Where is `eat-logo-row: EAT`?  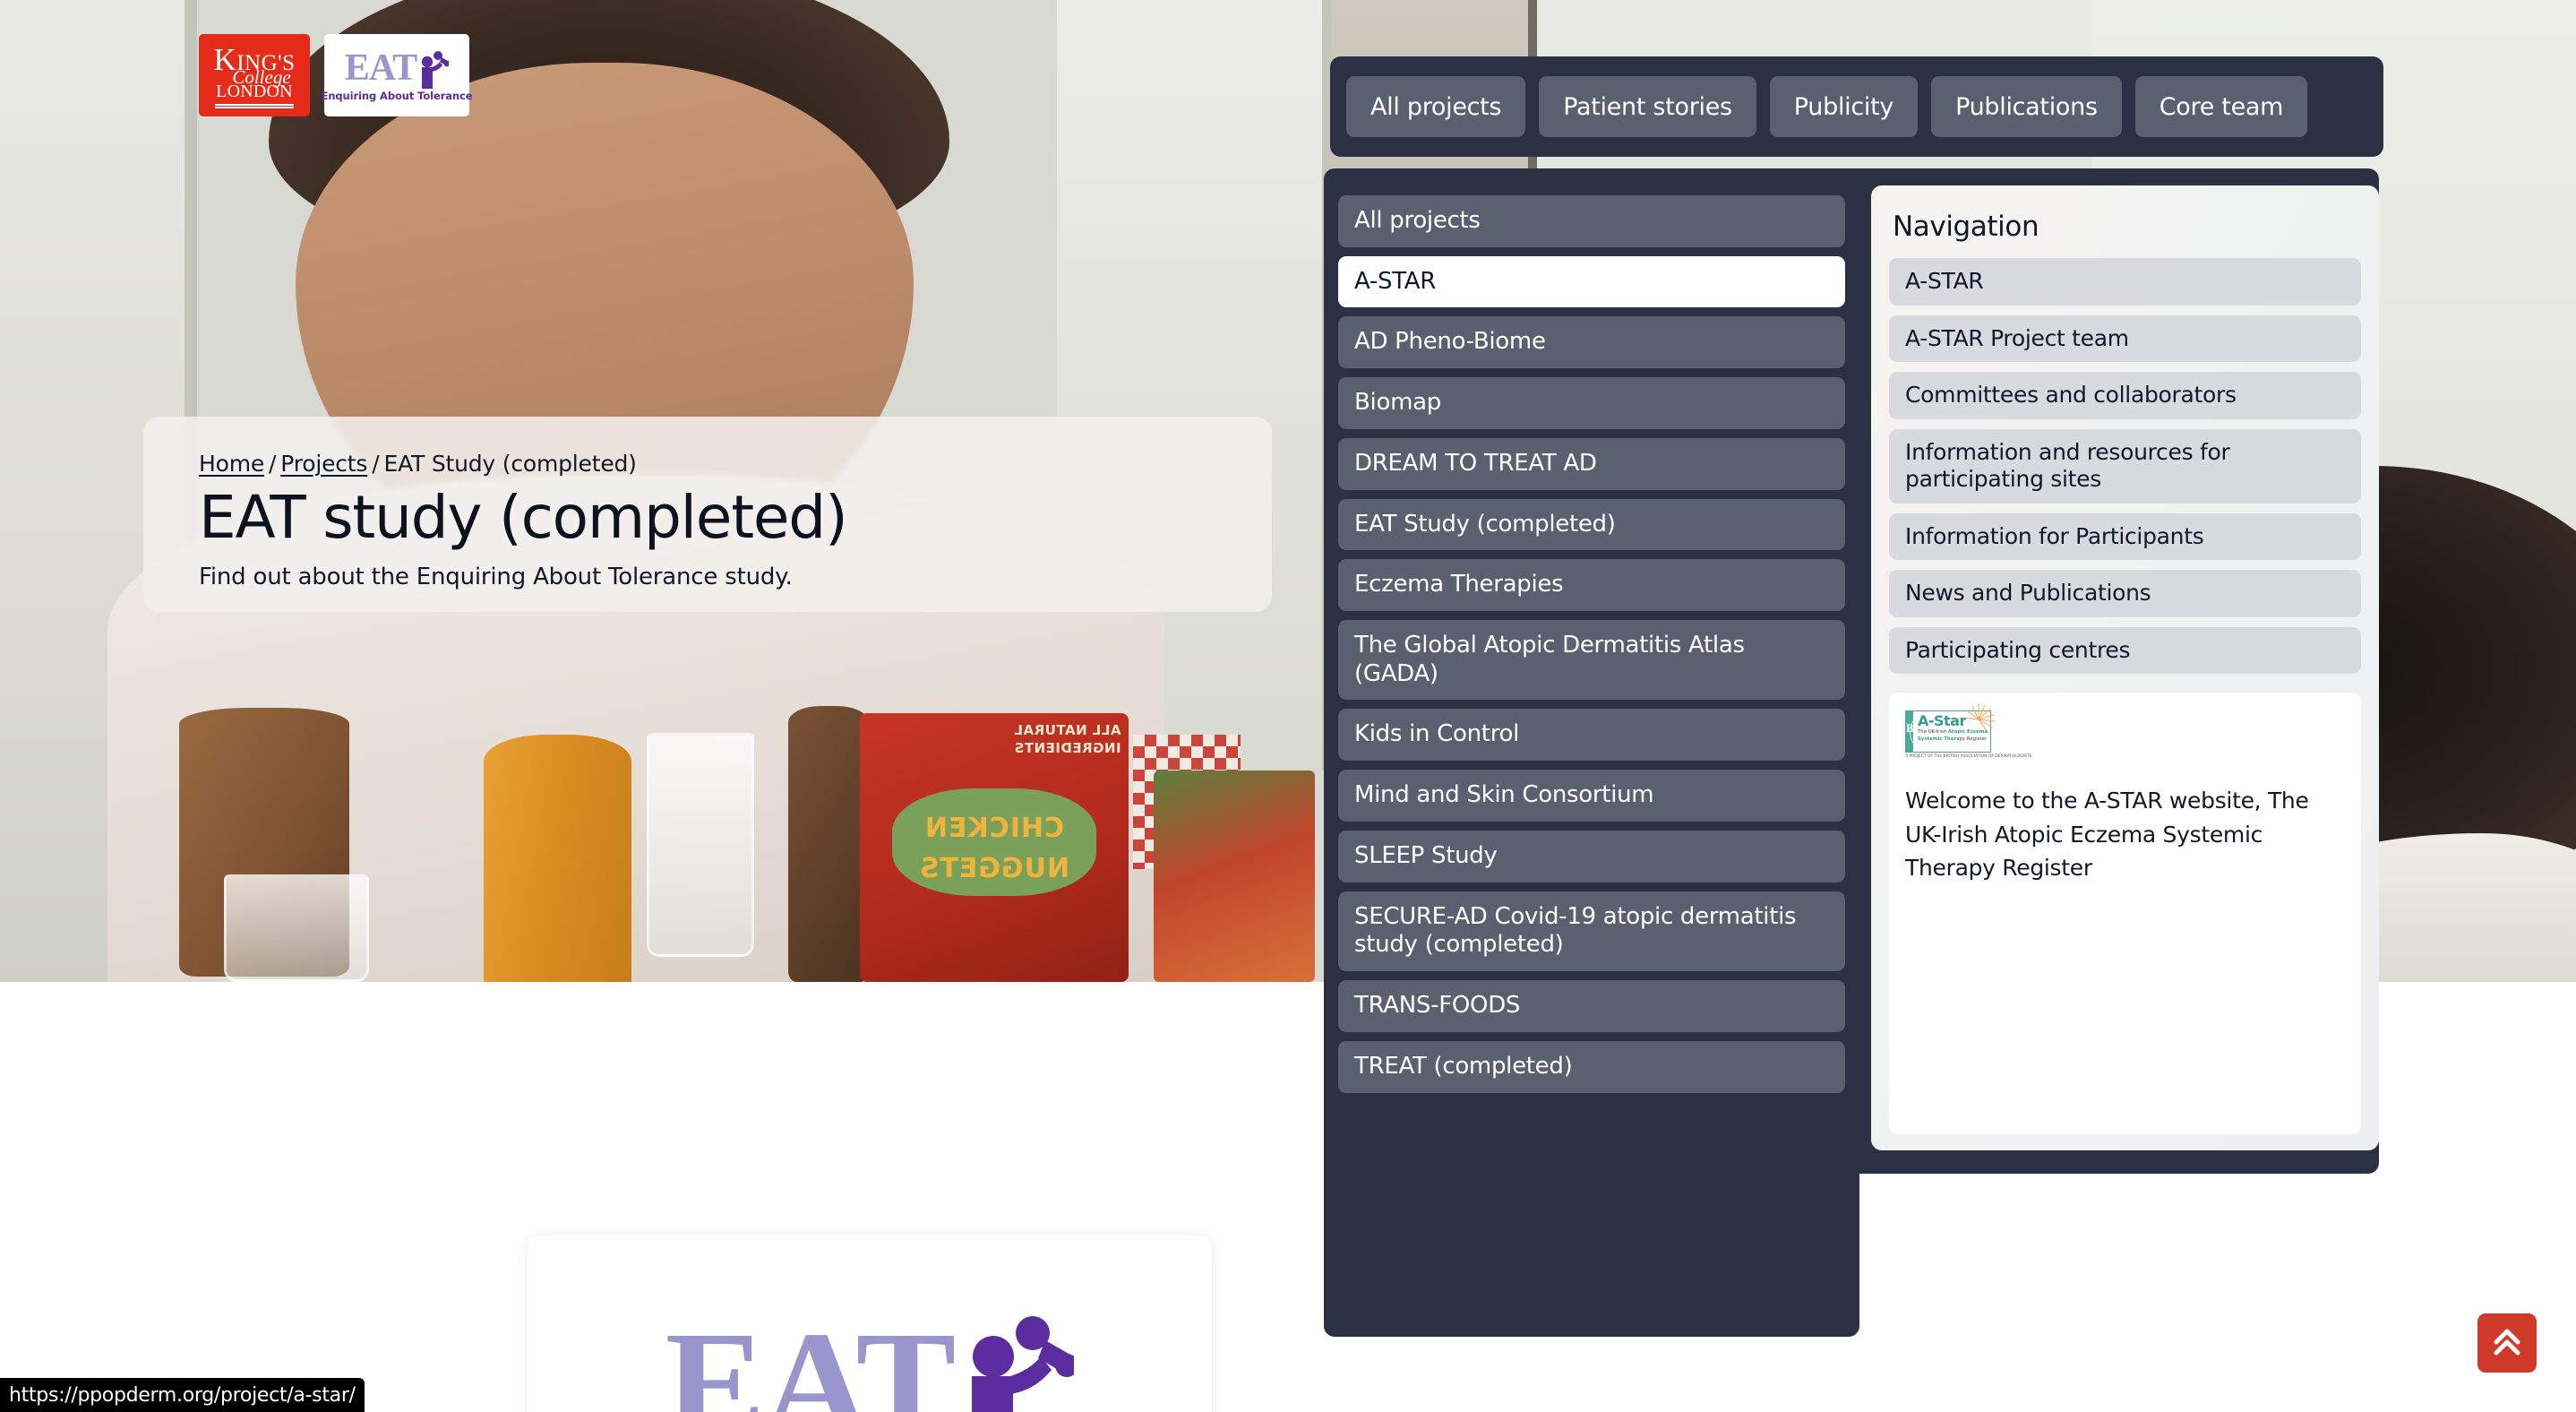
eat-logo-row: EAT is located at coordinates (397, 68).